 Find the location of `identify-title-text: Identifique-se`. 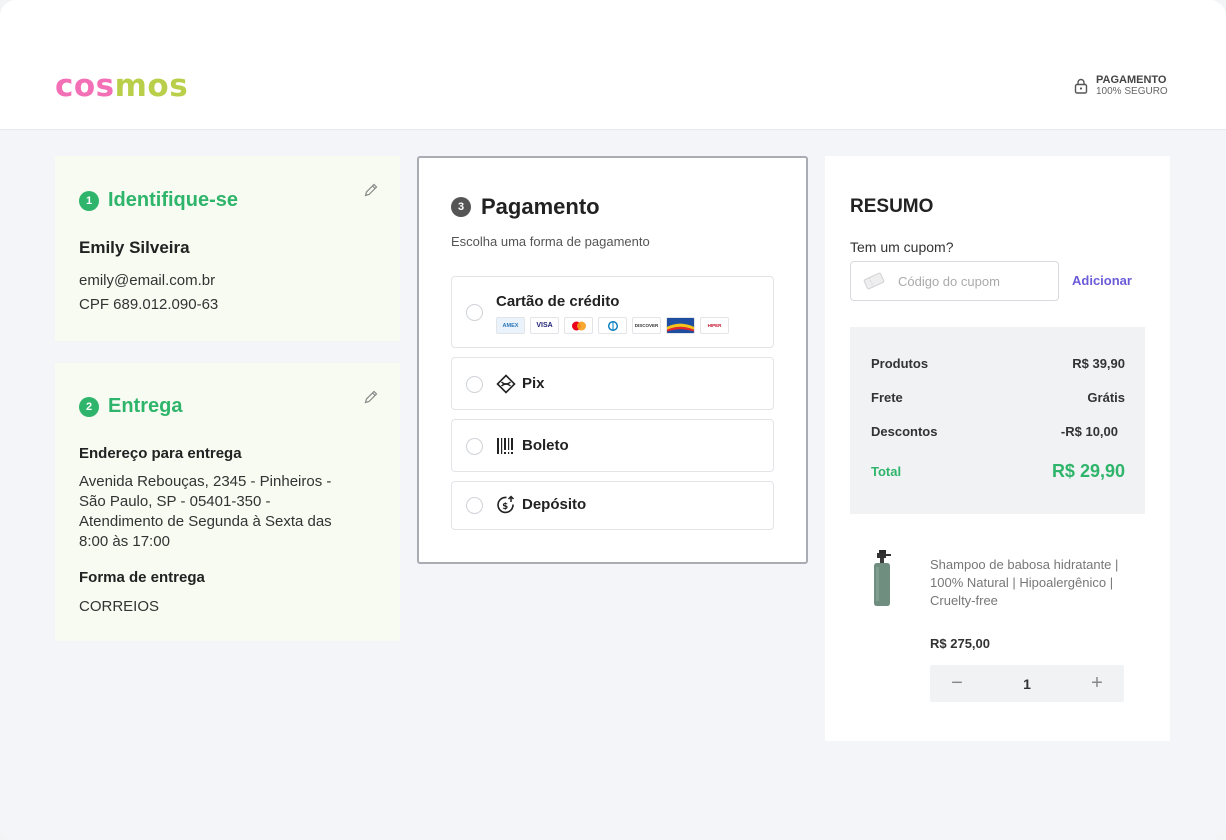

identify-title-text: Identifique-se is located at coordinates (173, 200).